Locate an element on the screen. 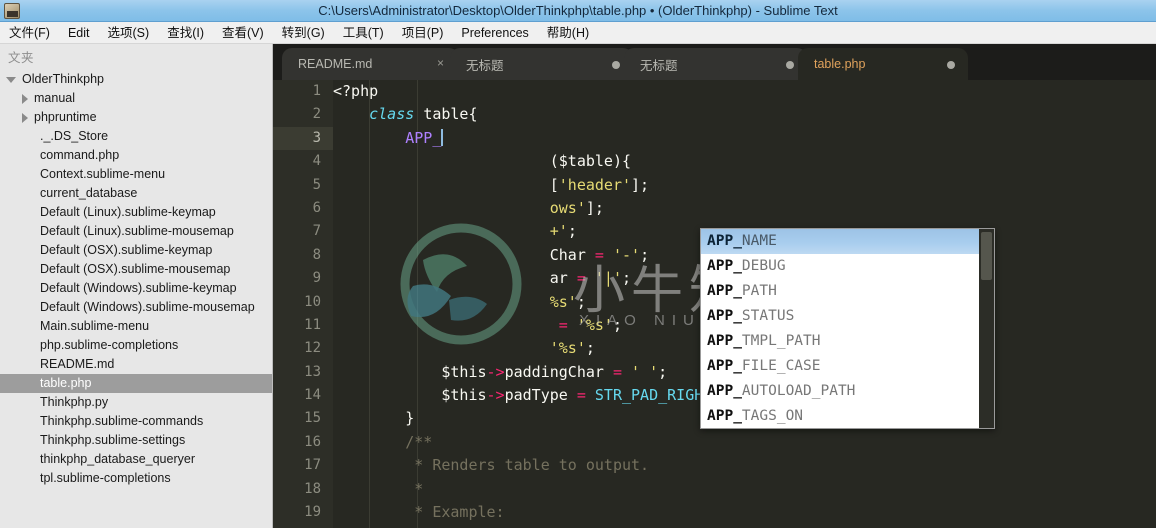 The width and height of the screenshot is (1156, 528). autocomplete-item-rest: PATH is located at coordinates (759, 291).